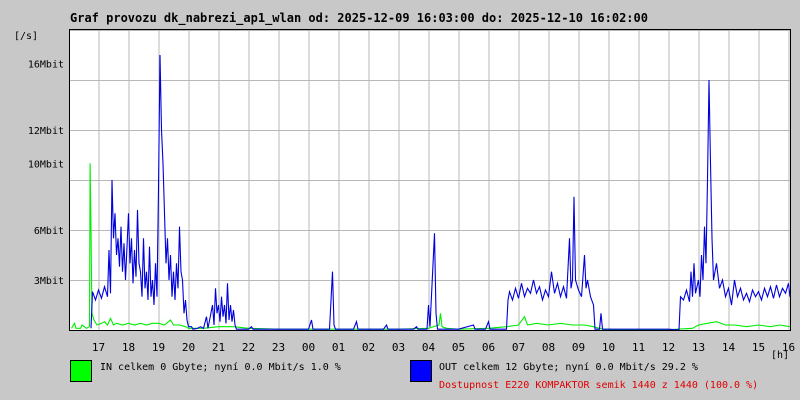 The image size is (800, 400). What do you see at coordinates (49, 281) in the screenshot?
I see `y-tick-label: 3Mbit` at bounding box center [49, 281].